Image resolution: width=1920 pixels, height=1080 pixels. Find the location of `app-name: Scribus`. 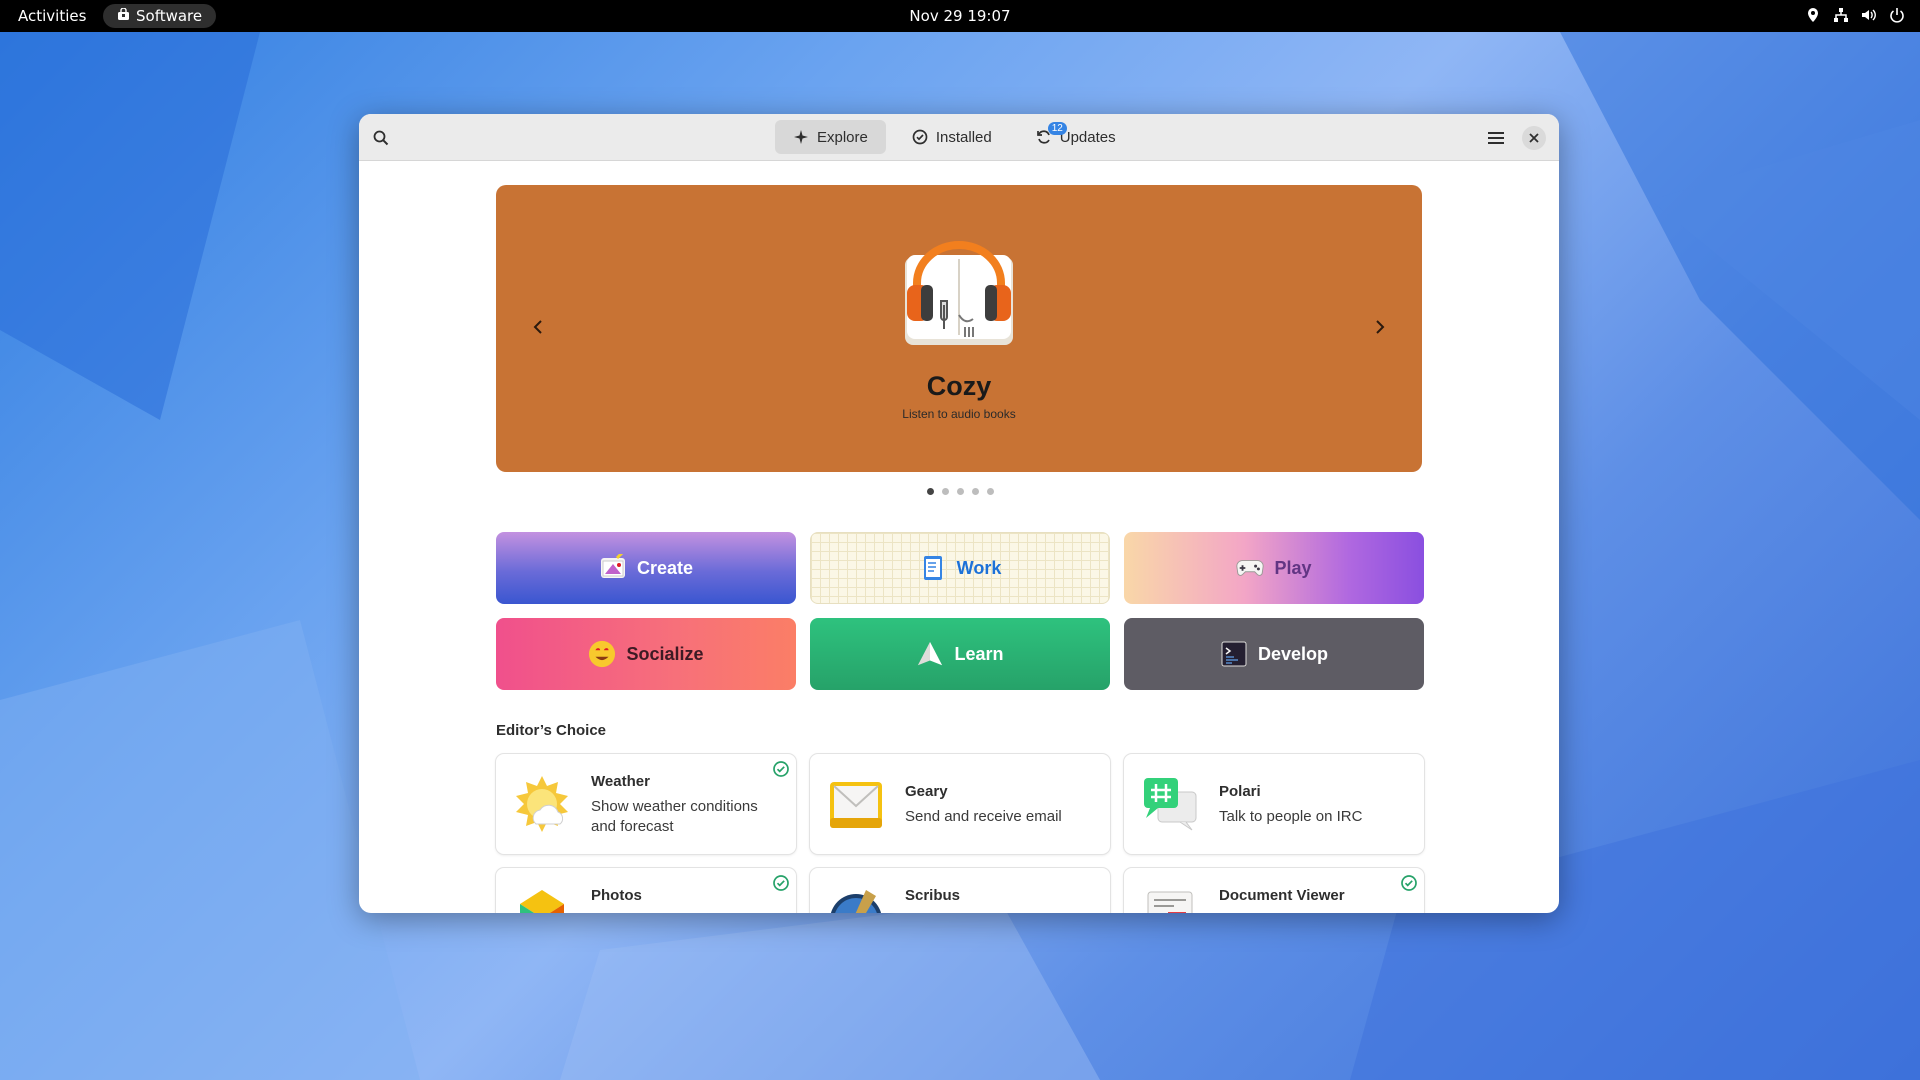

app-name: Scribus is located at coordinates (933, 895).